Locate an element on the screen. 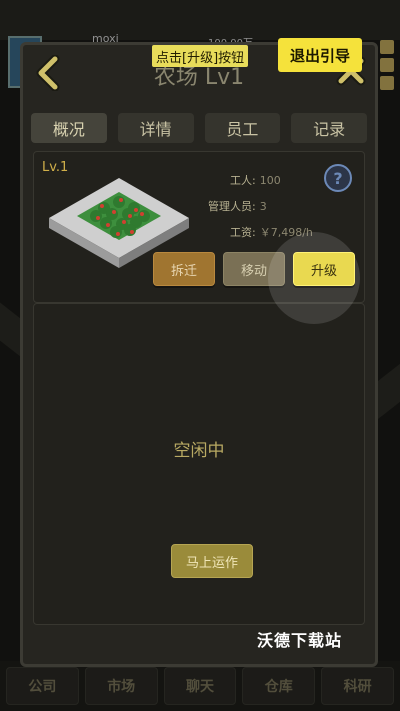 This screenshot has width=400, height=711. stat-managers-value: 3 is located at coordinates (263, 206).